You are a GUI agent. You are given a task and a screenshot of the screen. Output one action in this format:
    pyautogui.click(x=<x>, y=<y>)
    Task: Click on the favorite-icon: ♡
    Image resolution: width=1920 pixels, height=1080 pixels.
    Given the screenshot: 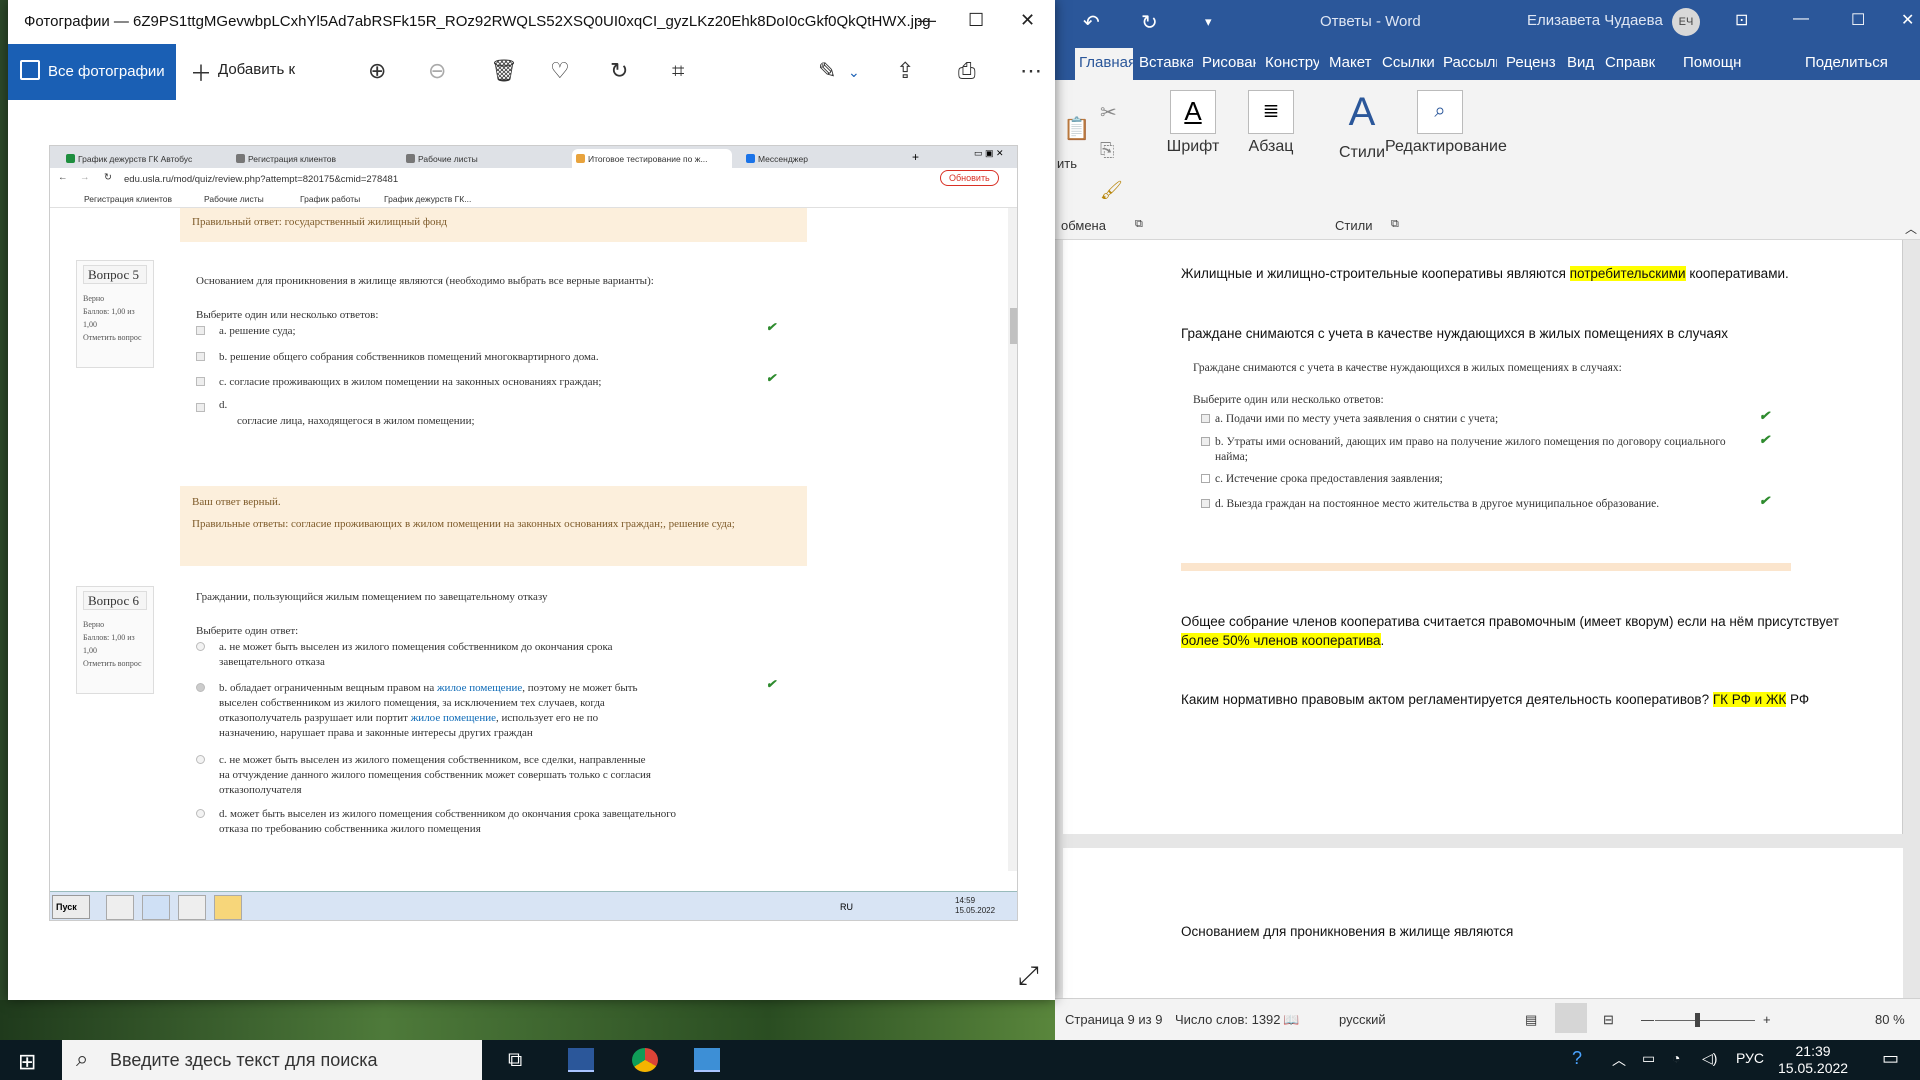 What is the action you would take?
    pyautogui.click(x=560, y=71)
    